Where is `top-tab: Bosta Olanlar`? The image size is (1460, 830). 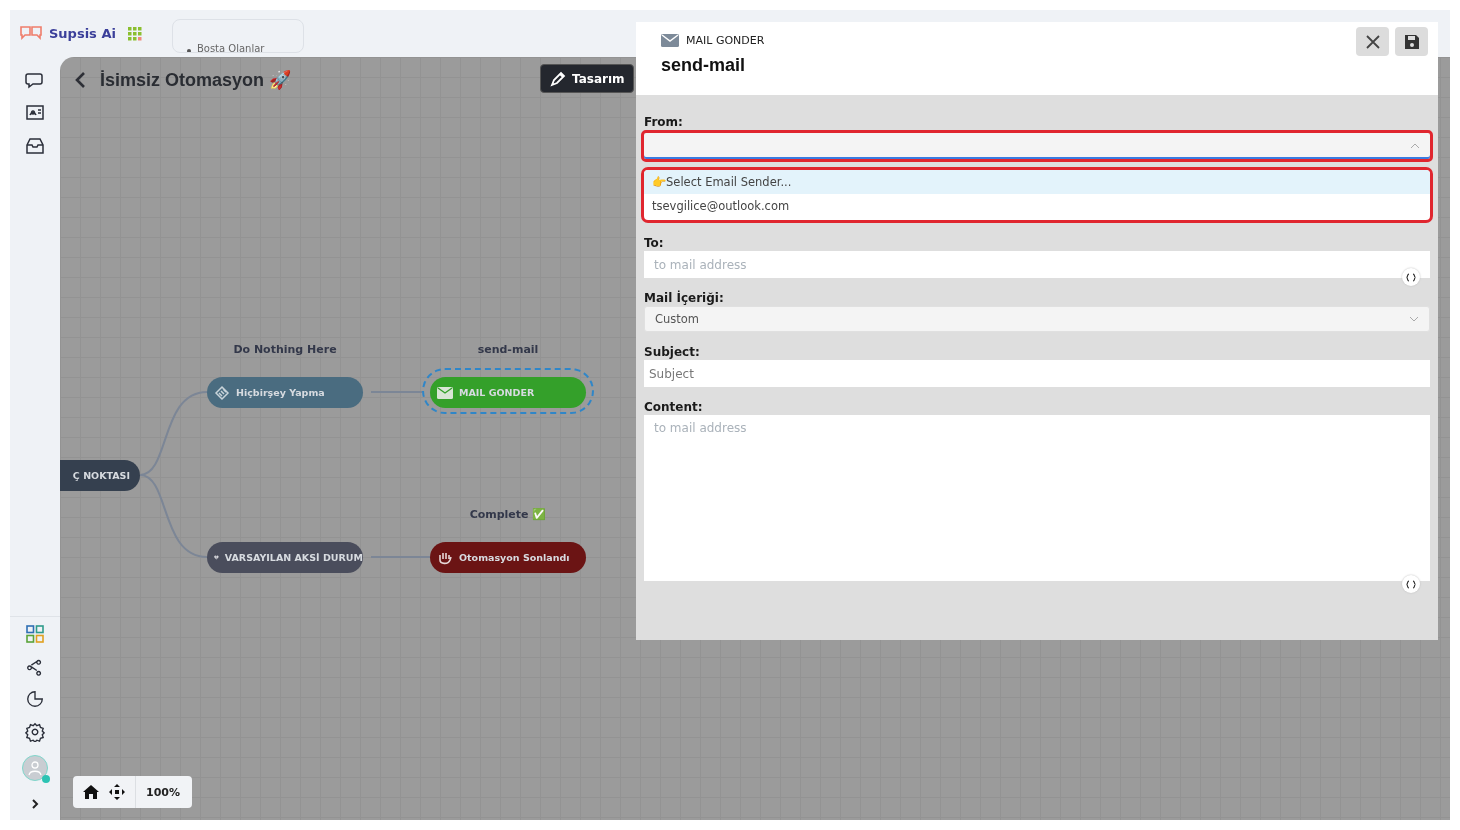
top-tab: Bosta Olanlar is located at coordinates (237, 35).